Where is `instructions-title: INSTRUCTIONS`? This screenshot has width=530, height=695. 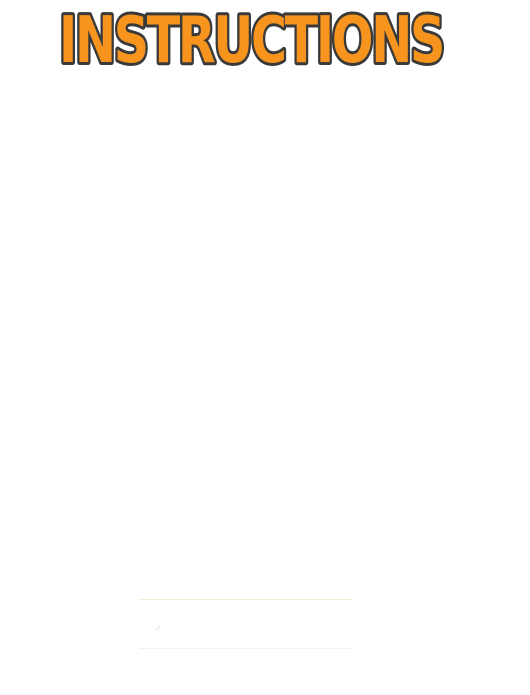
instructions-title: INSTRUCTIONS is located at coordinates (251, 39).